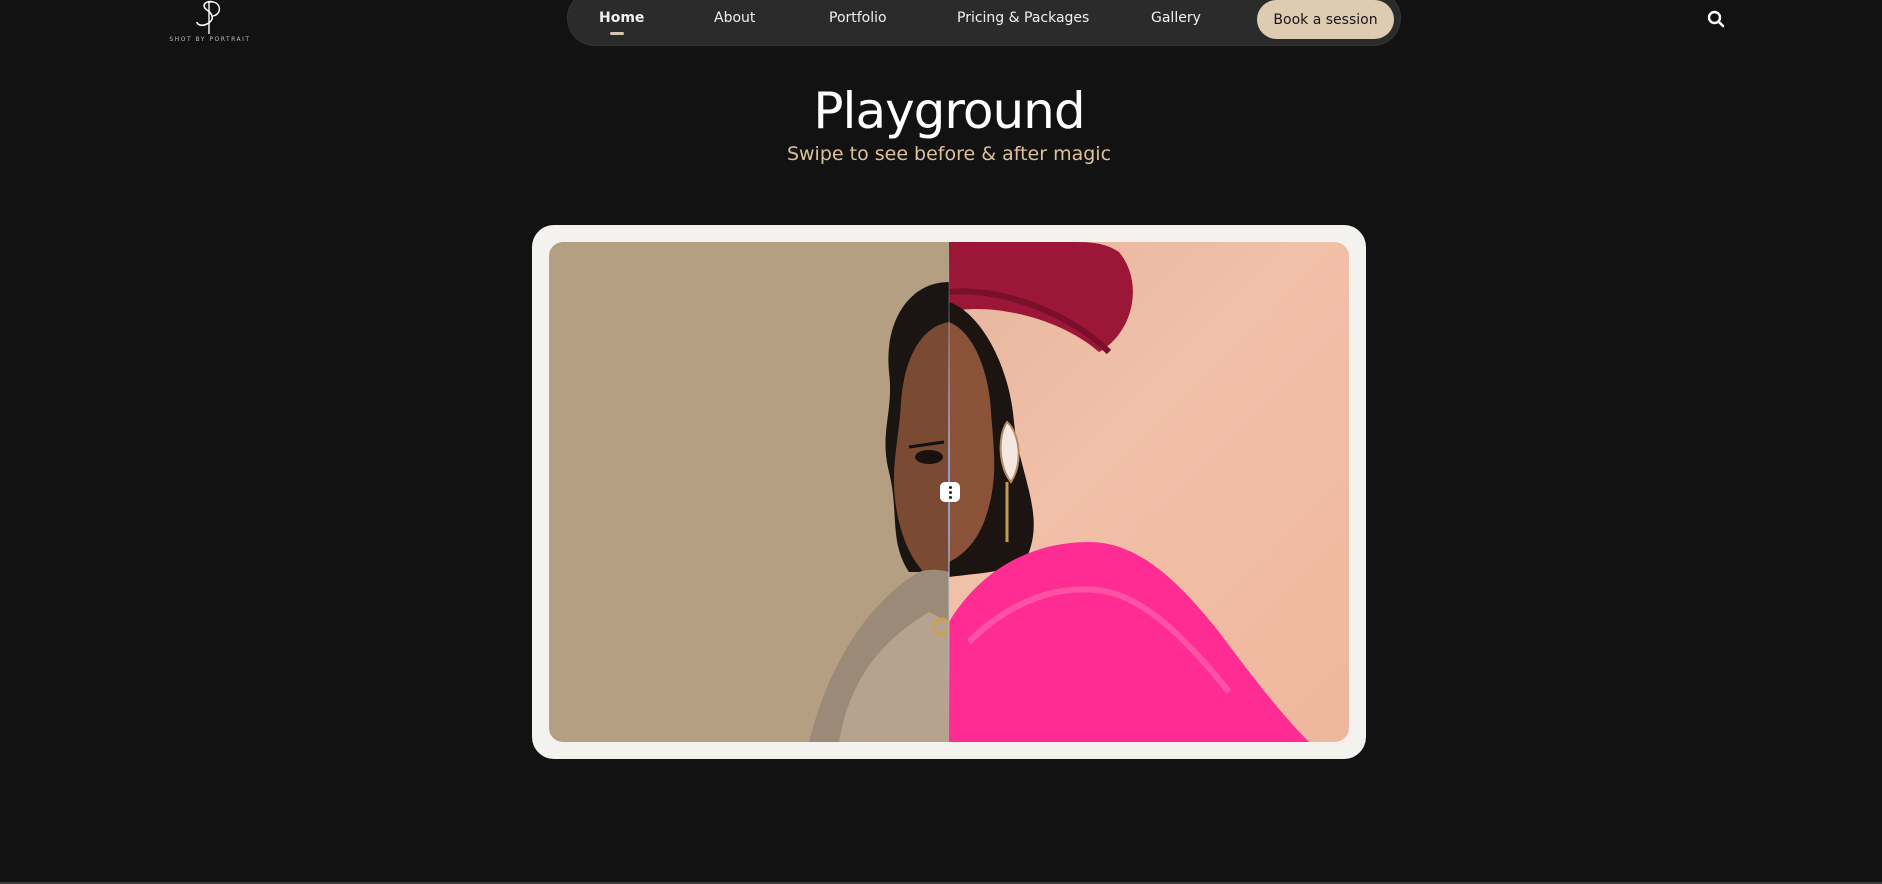 This screenshot has width=1882, height=884. Describe the element at coordinates (1148, 492) in the screenshot. I see `after-image` at that location.